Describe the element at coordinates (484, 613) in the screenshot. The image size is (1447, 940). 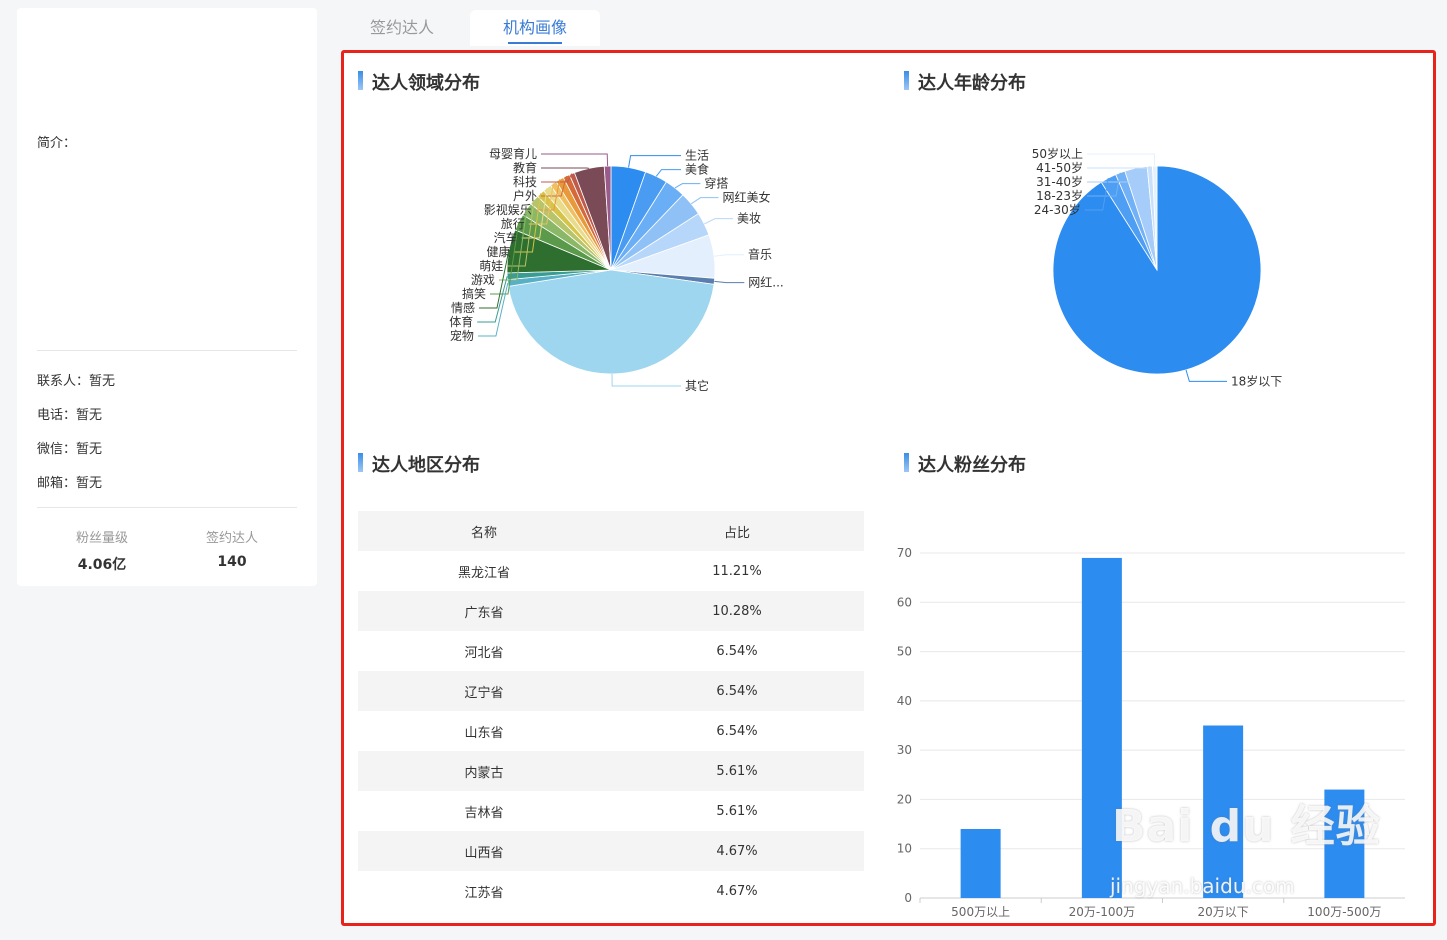
I see `region-name: 广东省` at that location.